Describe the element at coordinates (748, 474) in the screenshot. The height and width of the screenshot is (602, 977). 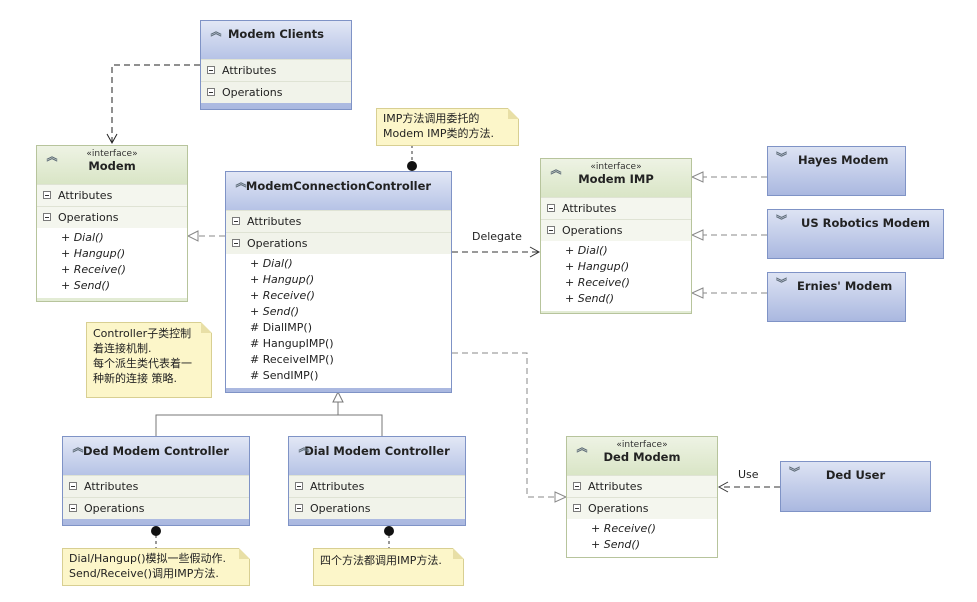
I see `use-label: Use` at that location.